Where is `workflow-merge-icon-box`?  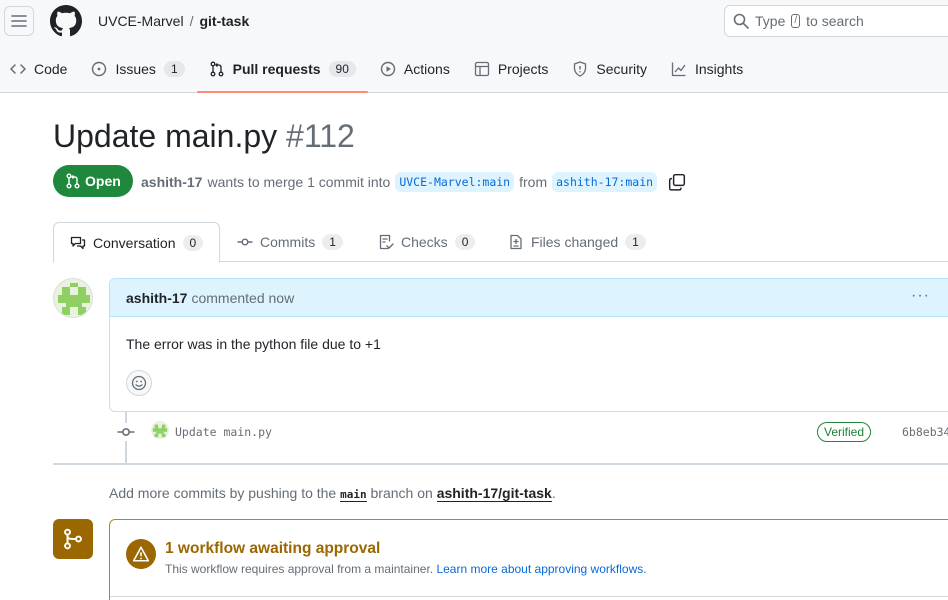 workflow-merge-icon-box is located at coordinates (73, 539).